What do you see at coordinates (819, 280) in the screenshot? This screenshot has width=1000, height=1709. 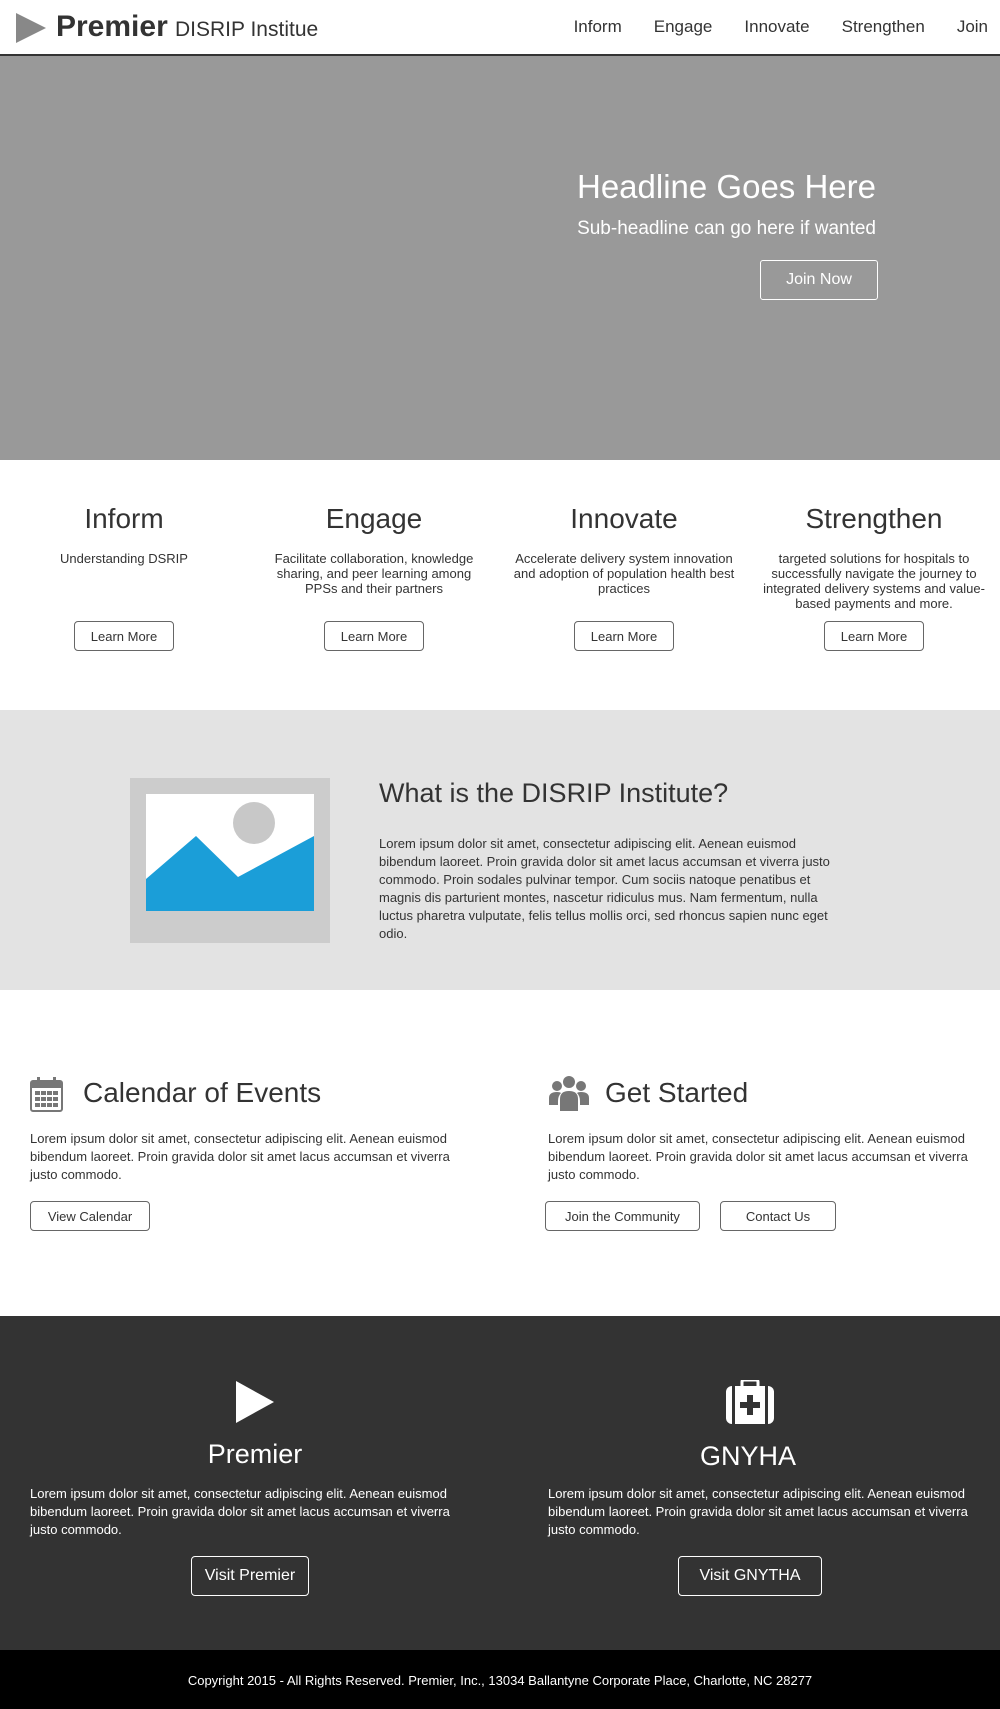 I see `join-now-button: Join Now` at bounding box center [819, 280].